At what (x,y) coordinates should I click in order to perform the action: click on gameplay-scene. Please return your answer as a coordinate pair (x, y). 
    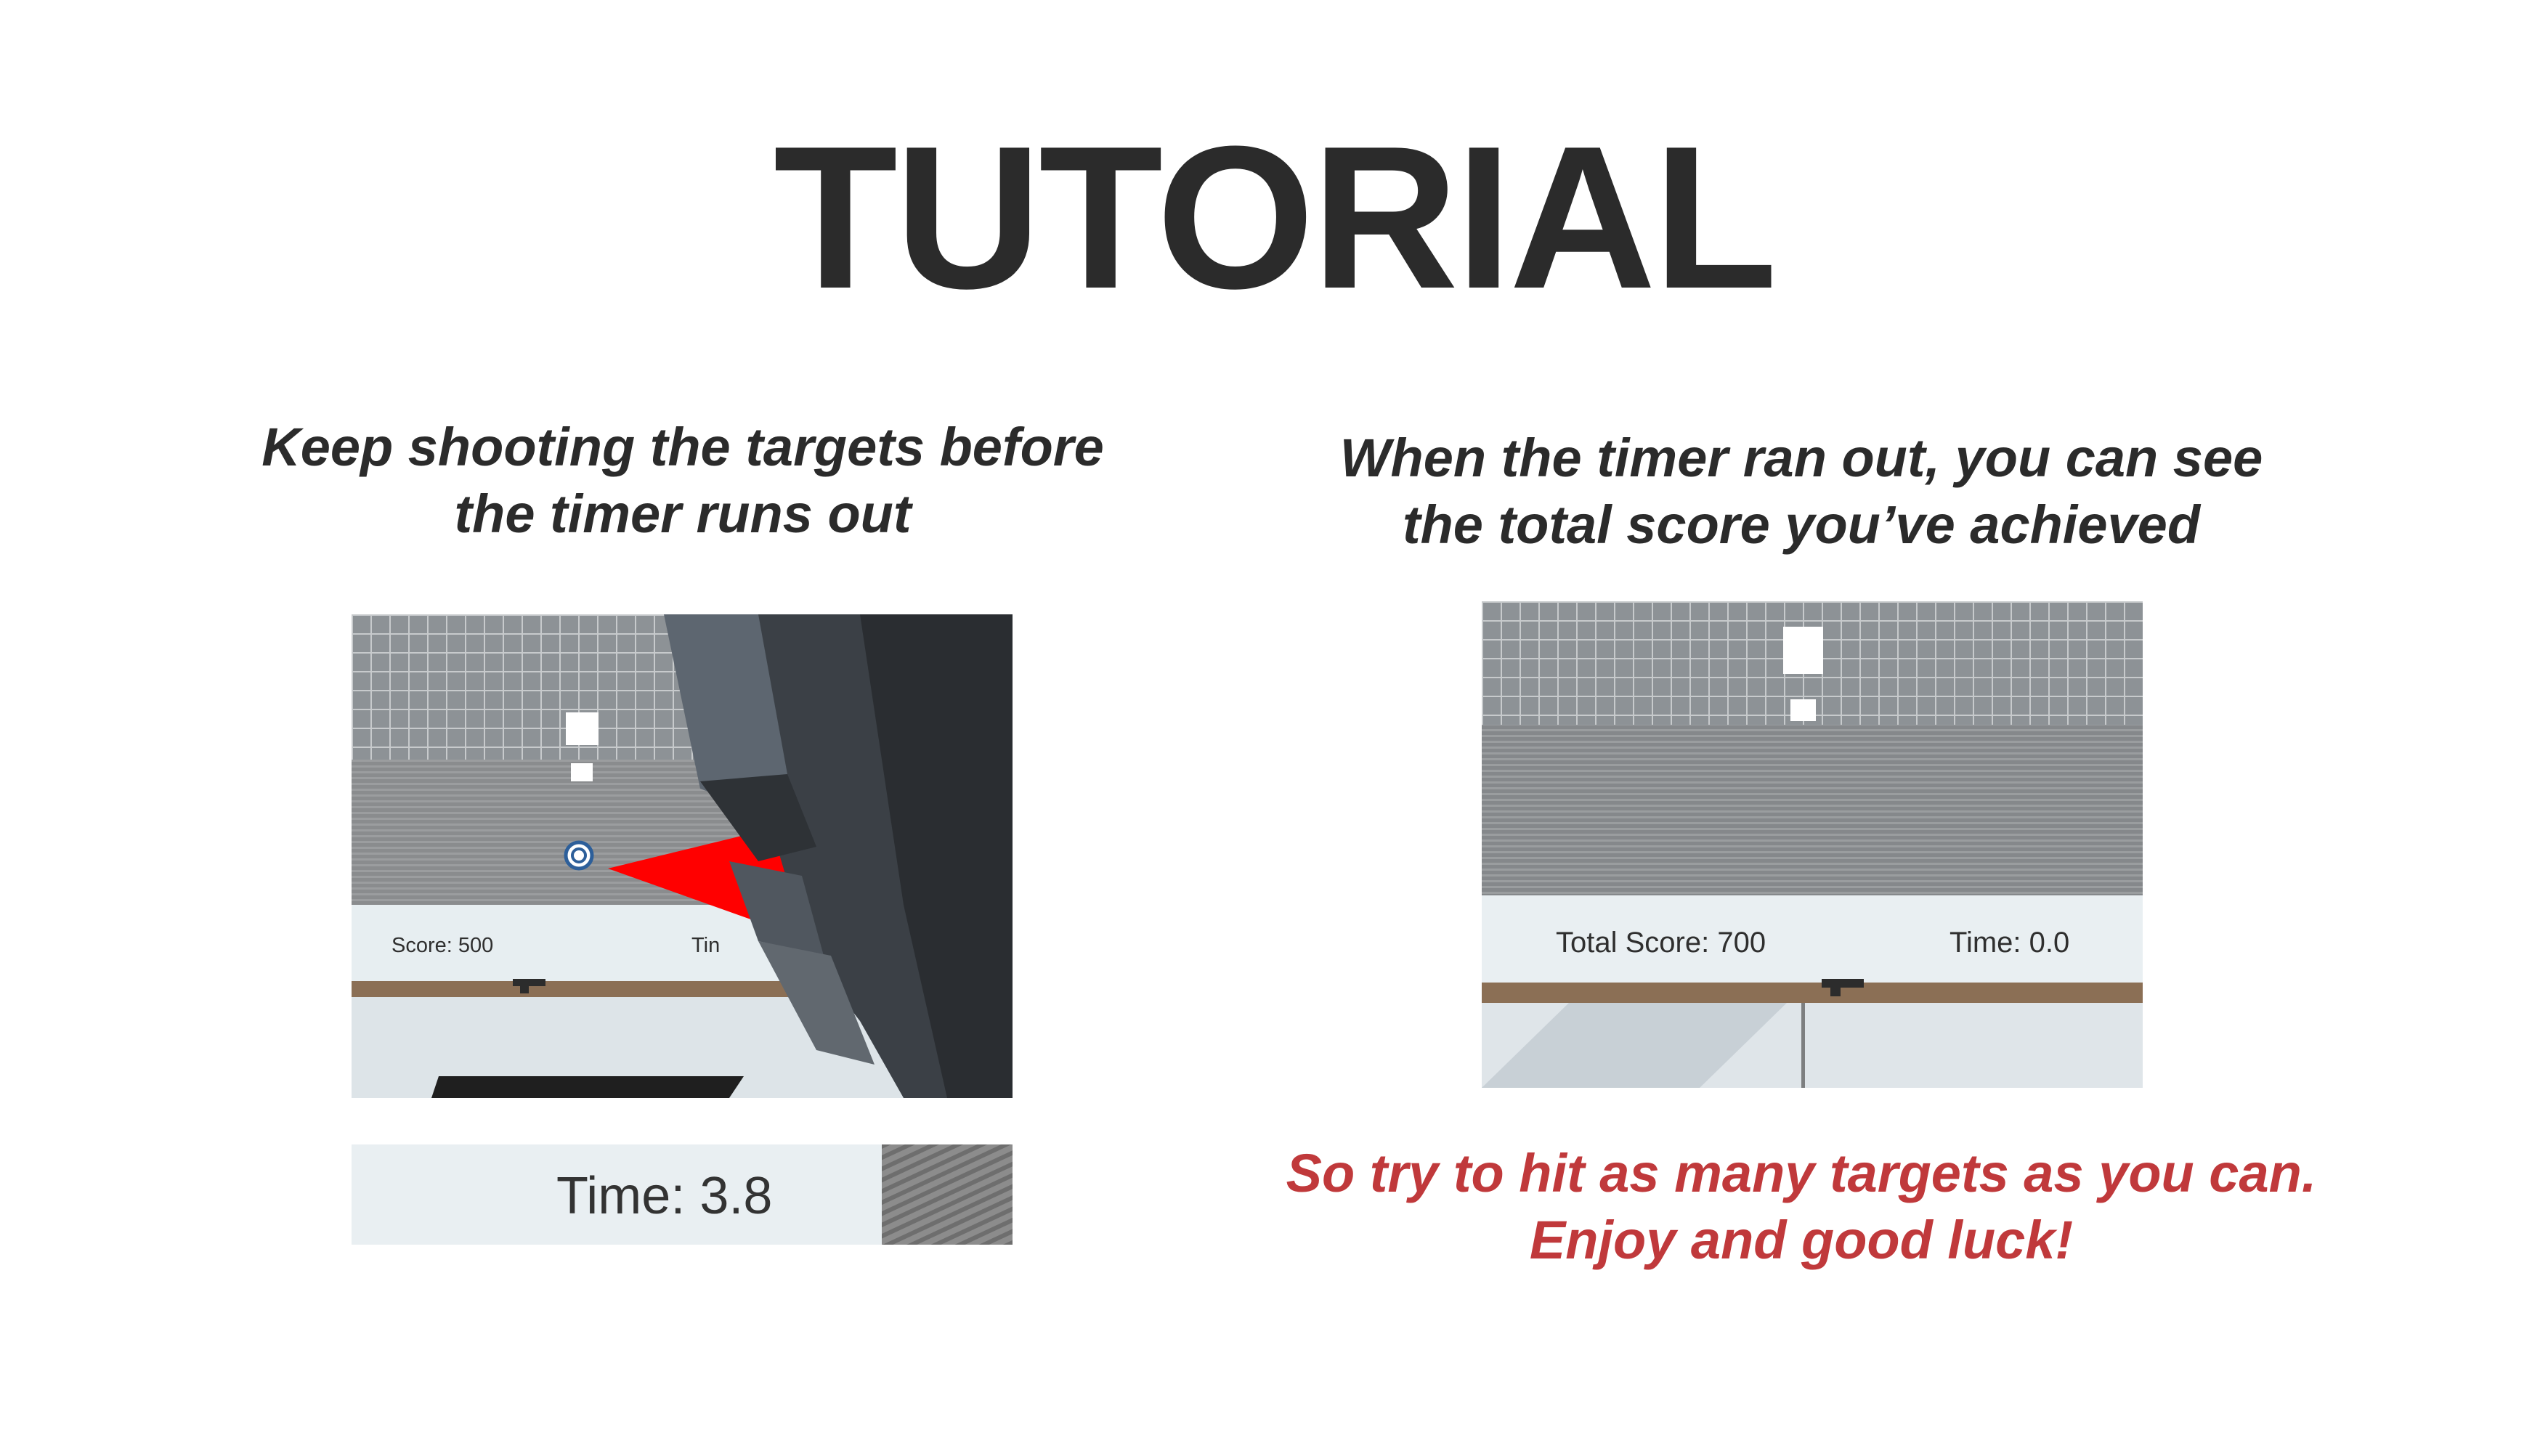
    Looking at the image, I should click on (682, 856).